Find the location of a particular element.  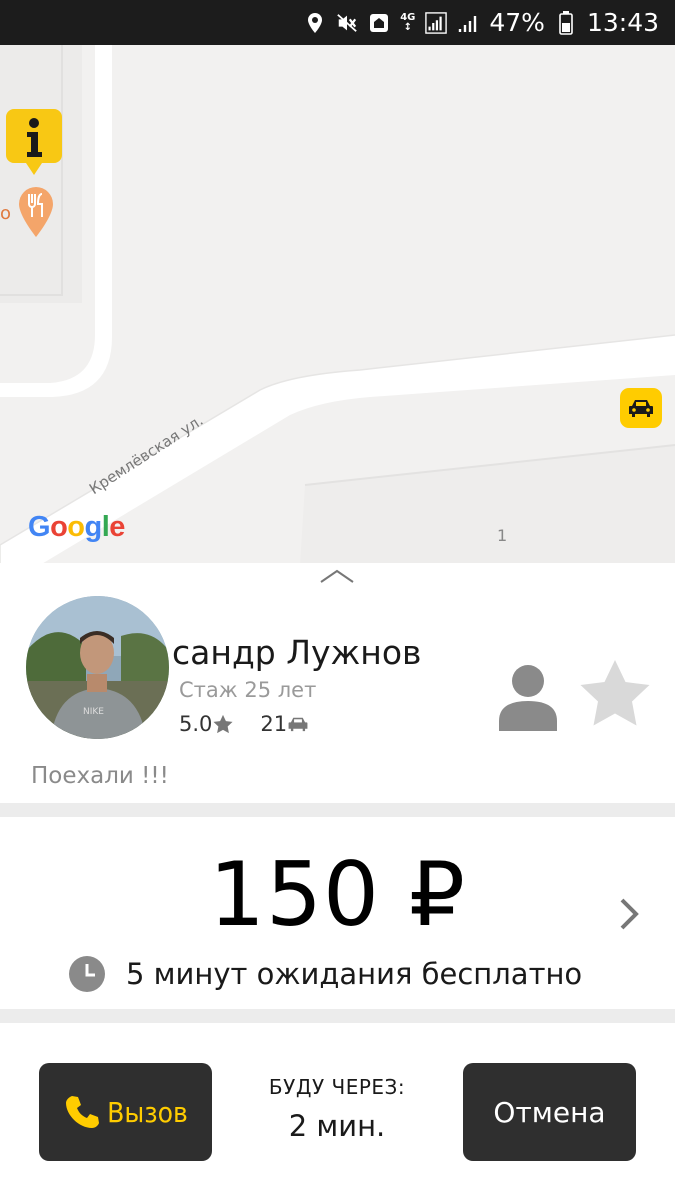

eta-value: 2 мин. is located at coordinates (337, 1126).